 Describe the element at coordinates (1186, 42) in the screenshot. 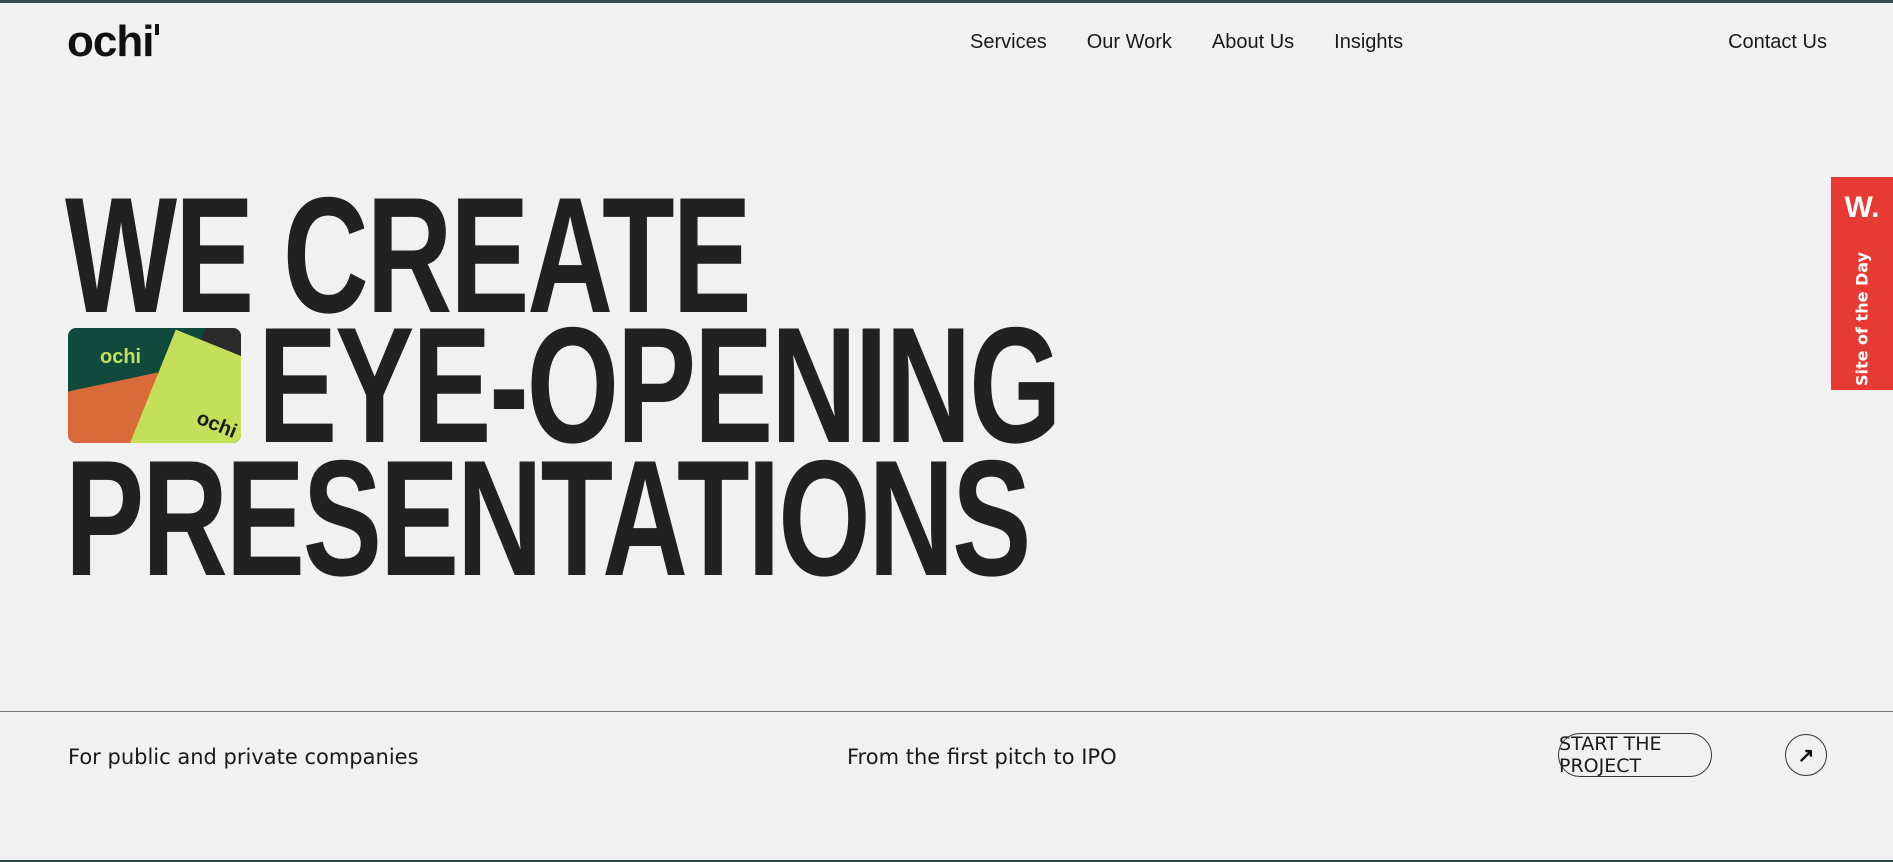

I see `main-nav: Services Our Work About Us Insights` at that location.